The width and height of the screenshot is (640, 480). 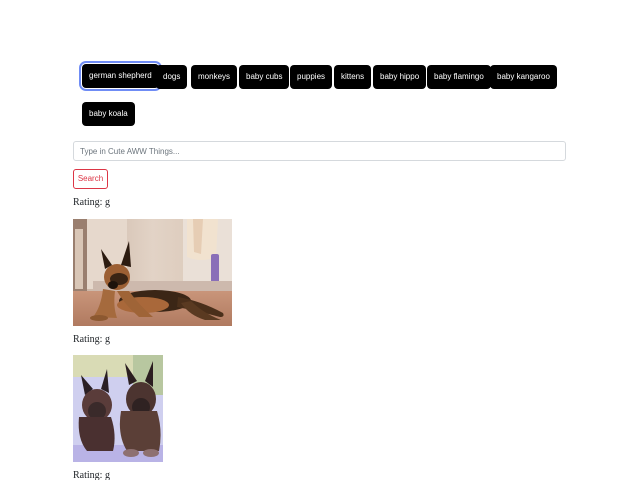 I want to click on topic-button-baby-koala: baby koala, so click(x=108, y=114).